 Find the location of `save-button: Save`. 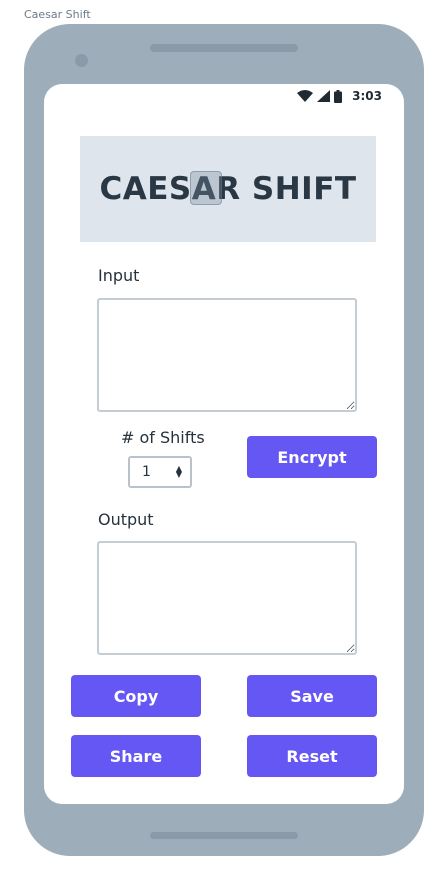

save-button: Save is located at coordinates (312, 696).